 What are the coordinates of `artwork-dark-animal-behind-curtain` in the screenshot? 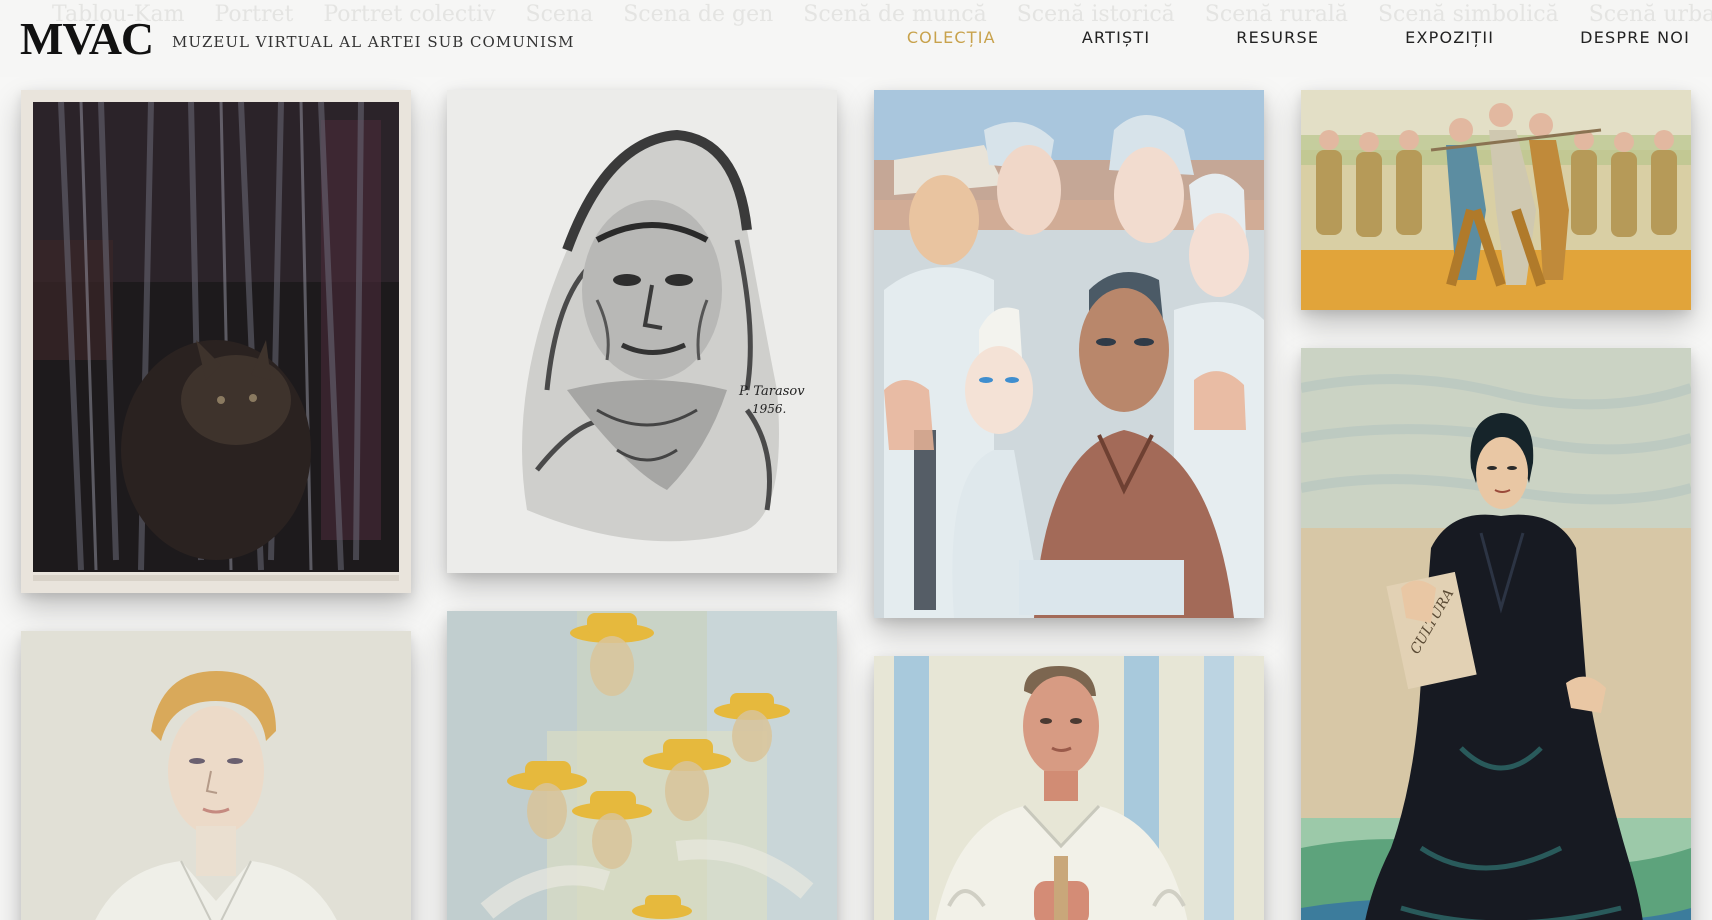 It's located at (216, 341).